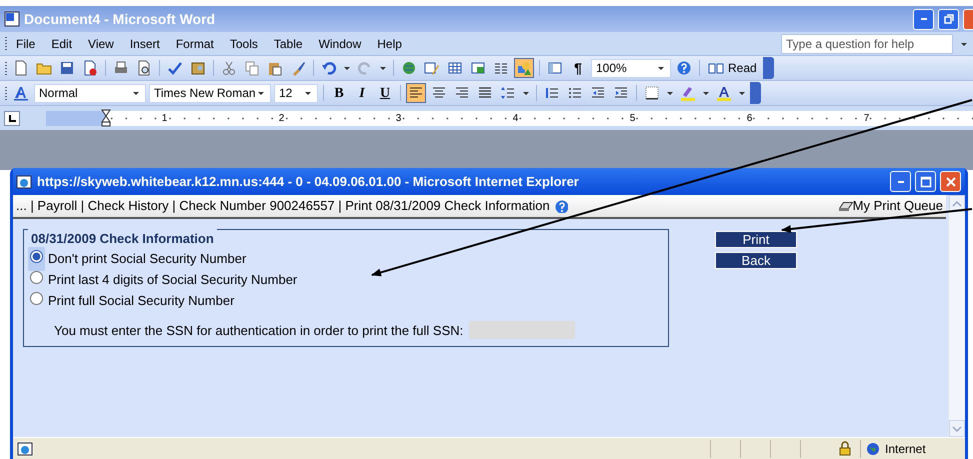 This screenshot has width=973, height=459. What do you see at coordinates (768, 68) in the screenshot?
I see `toolbar-options-button` at bounding box center [768, 68].